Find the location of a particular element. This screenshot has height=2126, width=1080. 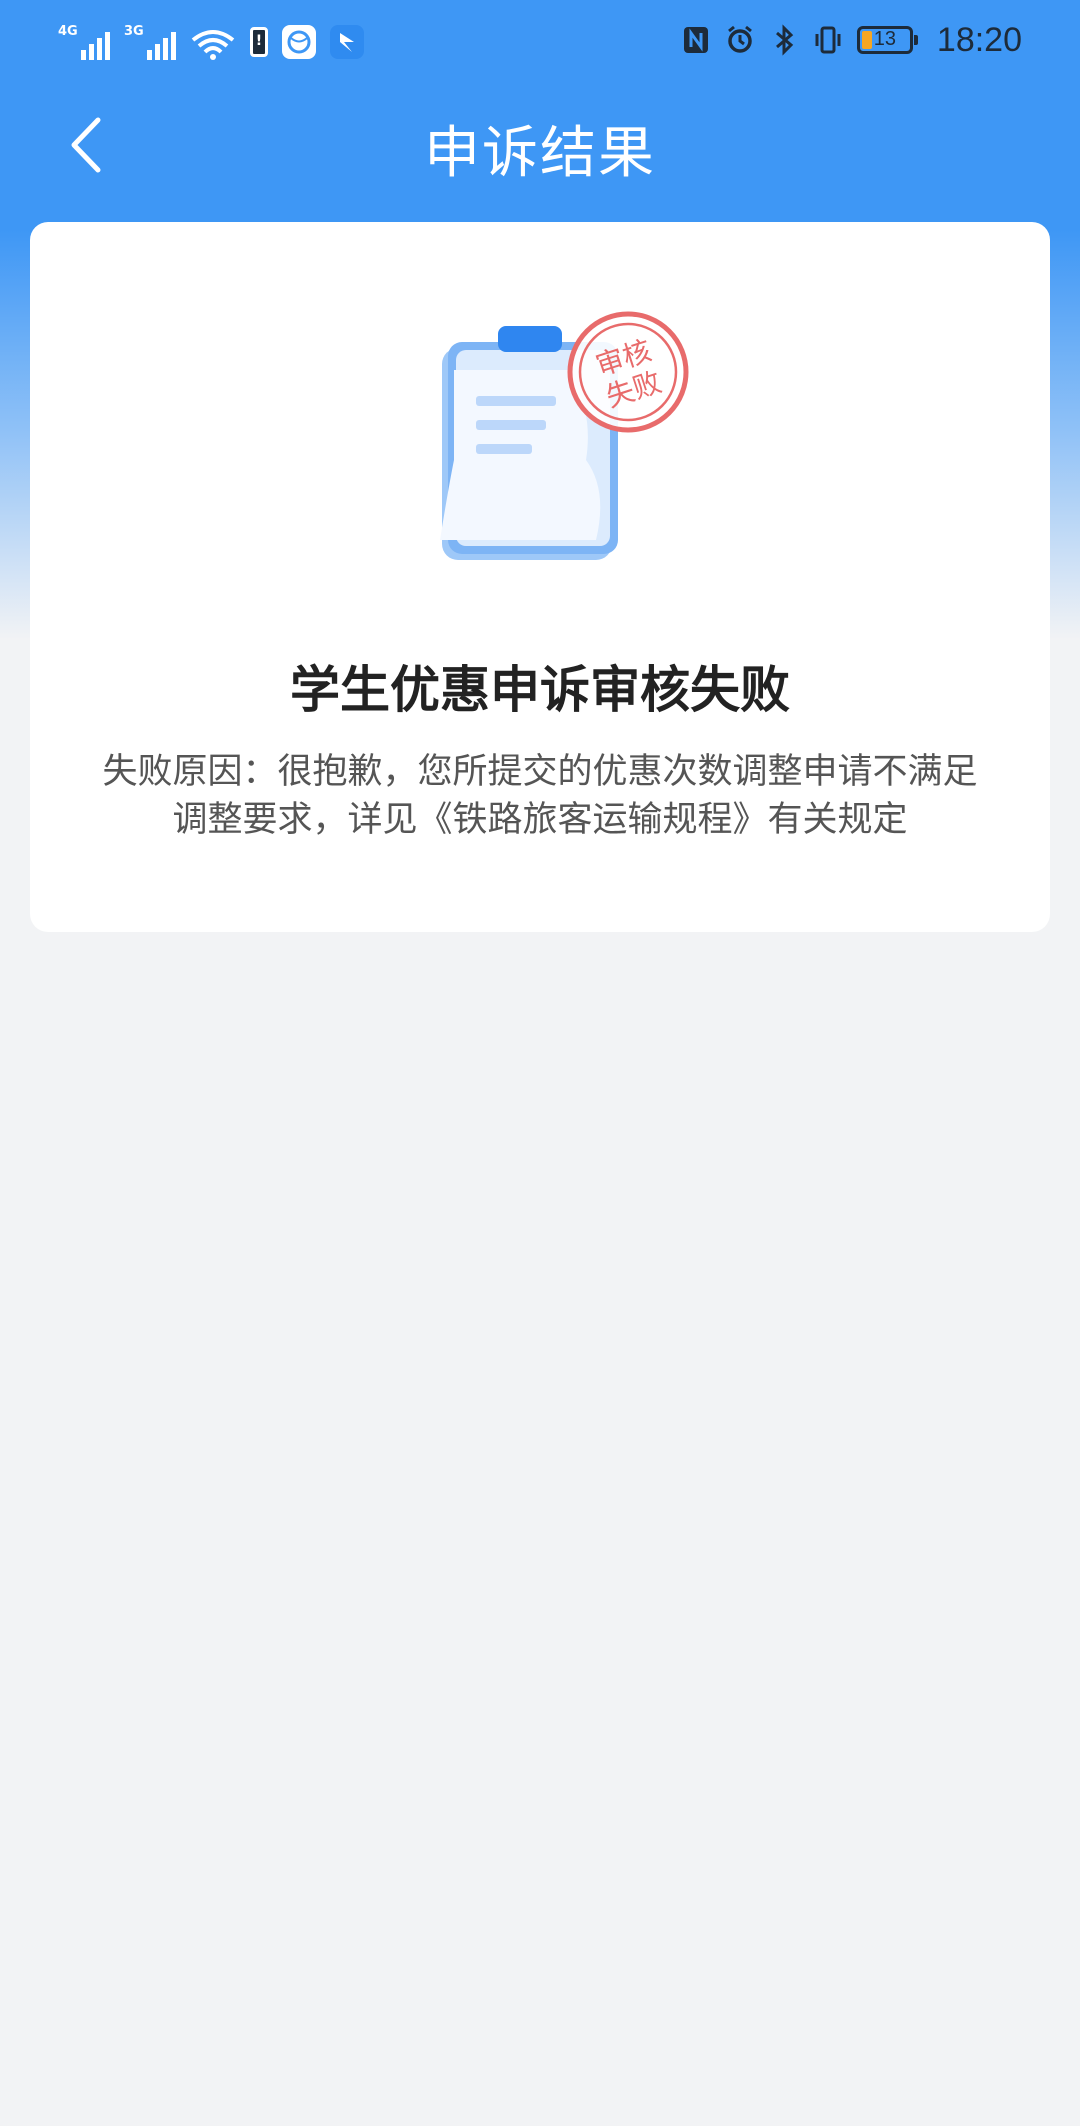

failure-reason-line-2: 调整要求，详见《铁路旅客运输规程》有关规定 is located at coordinates (540, 820).